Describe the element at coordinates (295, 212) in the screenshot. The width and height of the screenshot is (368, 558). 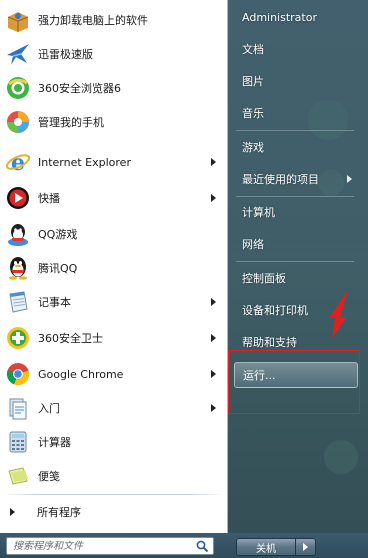
I see `computer-link: 计算机` at that location.